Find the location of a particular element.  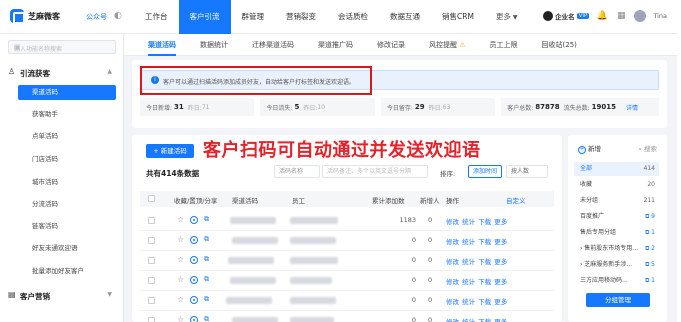

sidebar-group-acquisition: ♙ 引流获客 ▲ is located at coordinates (62, 72).